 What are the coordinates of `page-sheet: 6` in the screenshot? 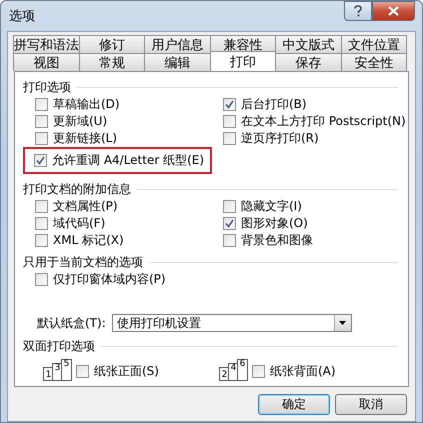 It's located at (242, 370).